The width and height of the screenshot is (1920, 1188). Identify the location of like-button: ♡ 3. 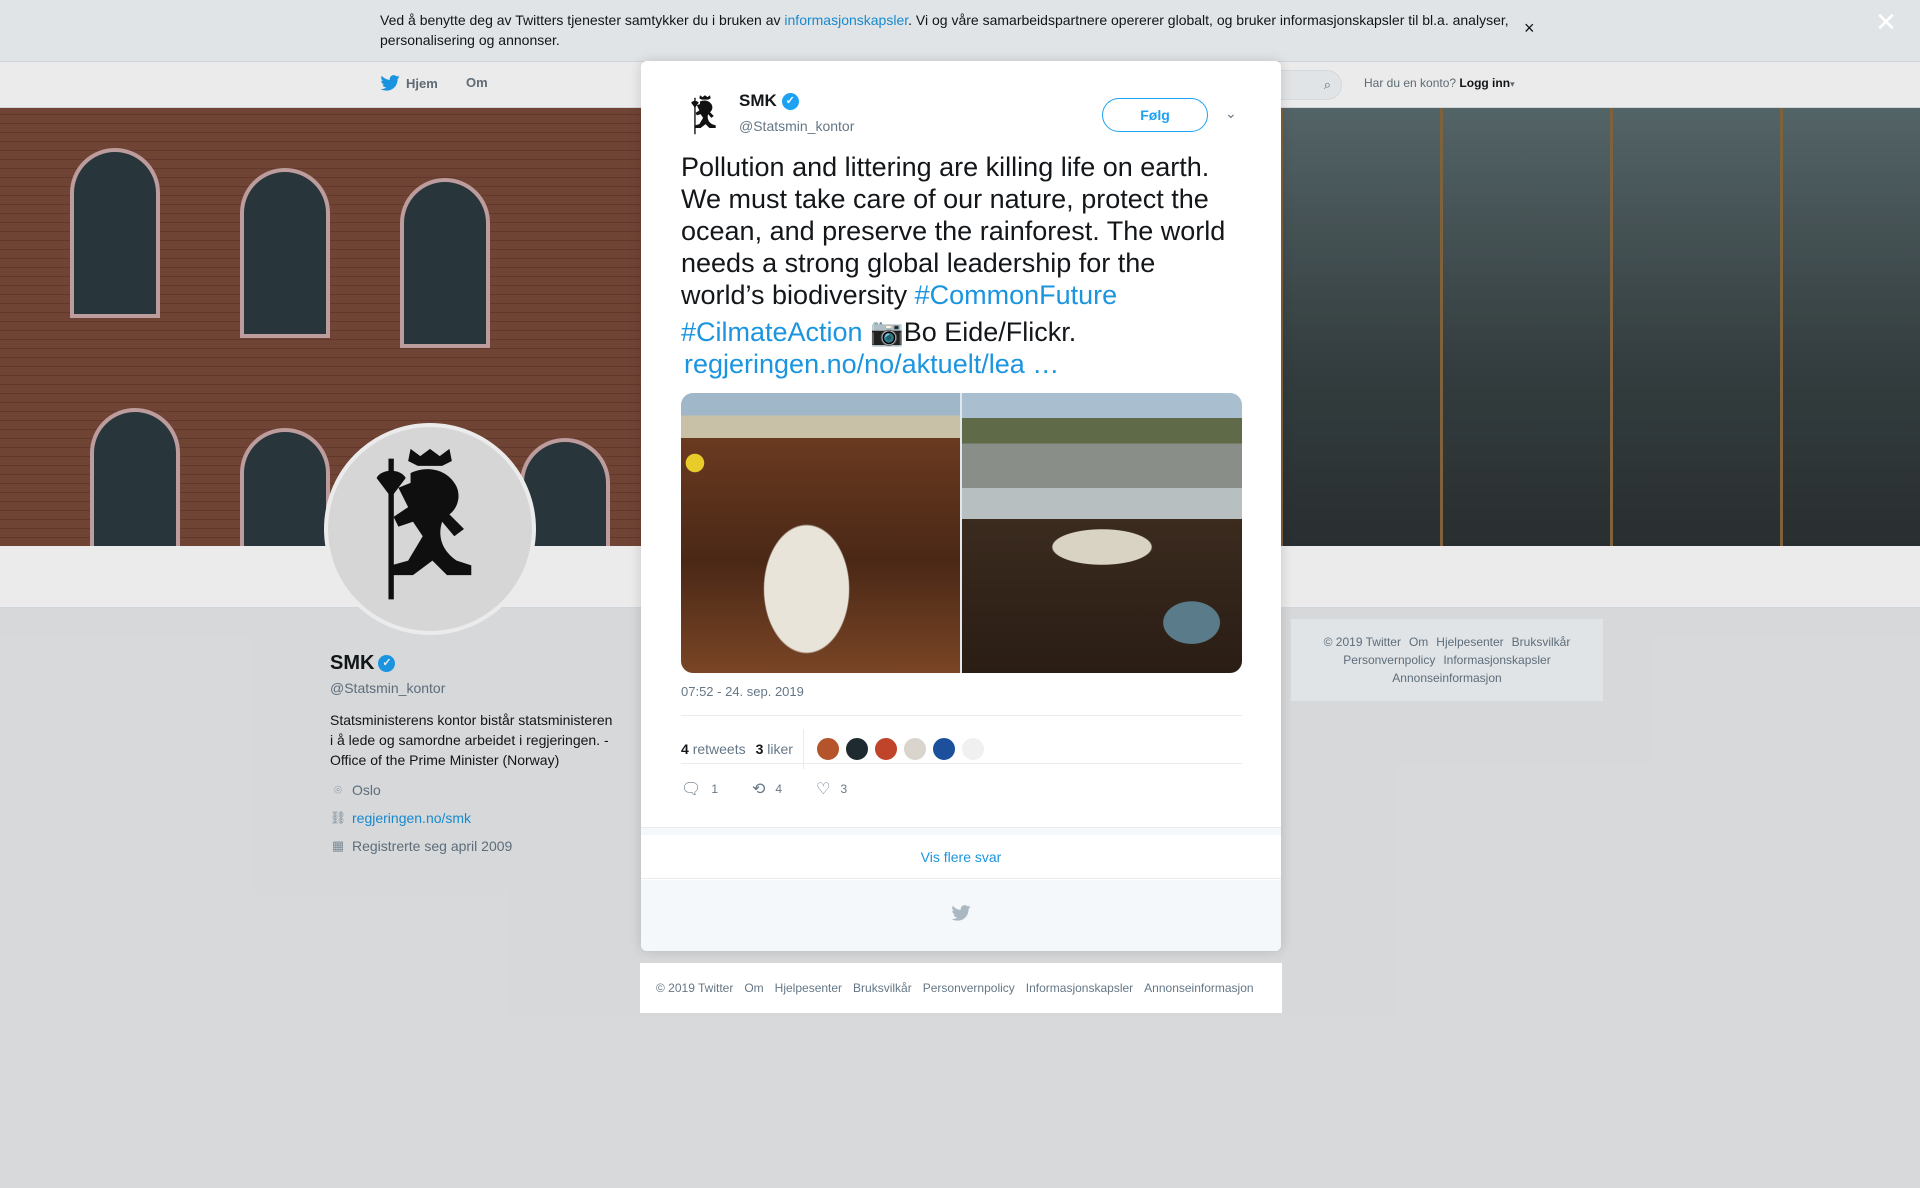
(831, 789).